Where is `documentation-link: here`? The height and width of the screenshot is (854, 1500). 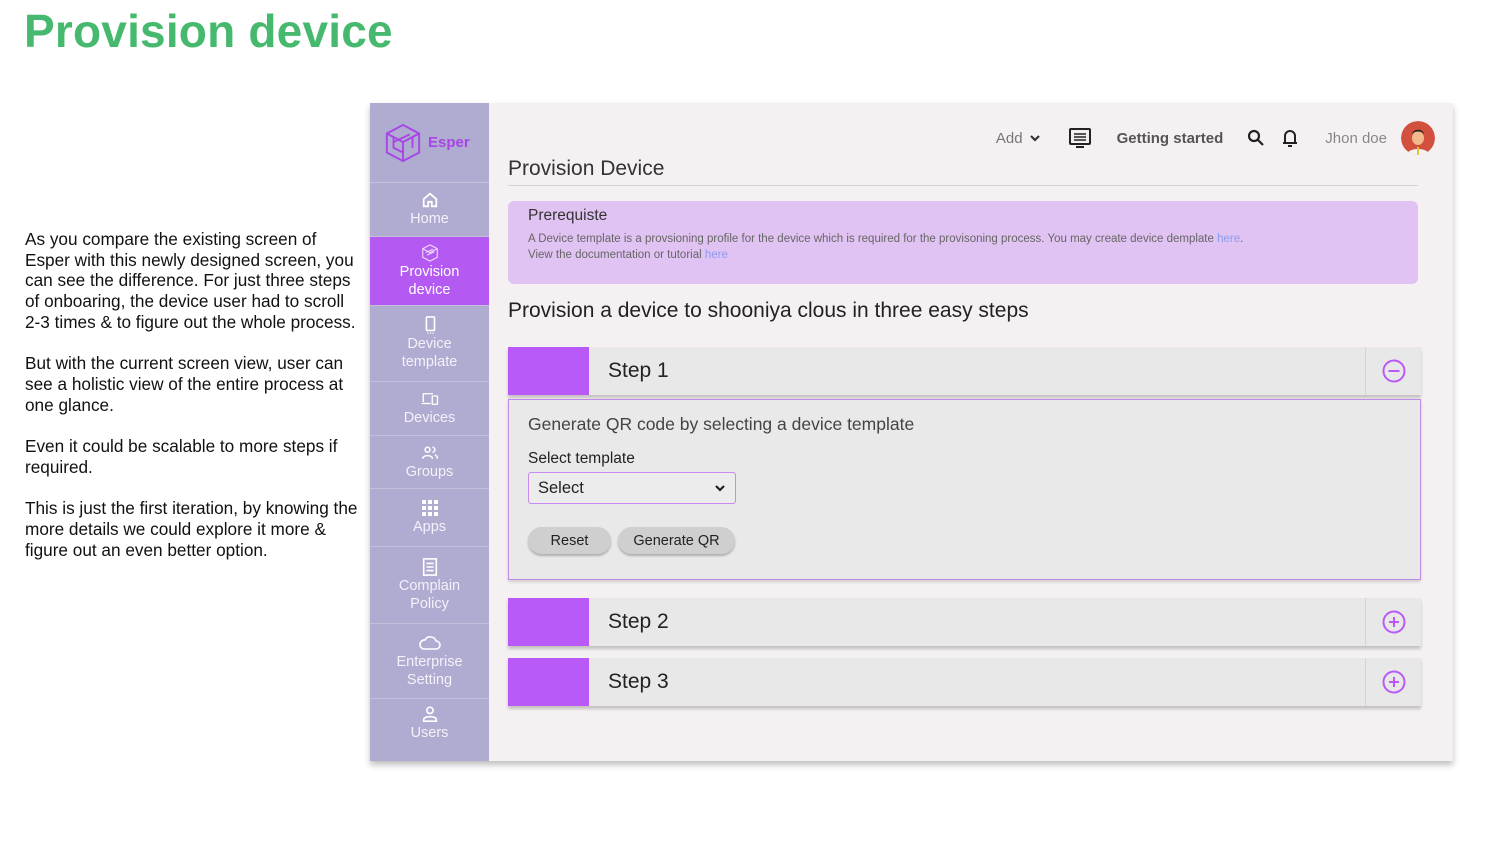 documentation-link: here is located at coordinates (716, 255).